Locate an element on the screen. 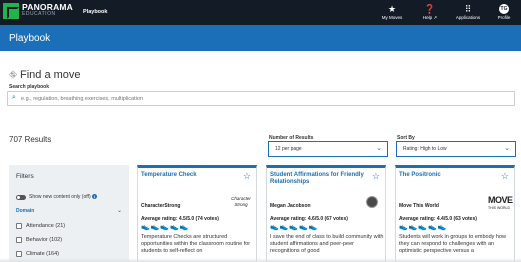 The width and height of the screenshot is (521, 262). logo-main-word: MOVE is located at coordinates (500, 200).